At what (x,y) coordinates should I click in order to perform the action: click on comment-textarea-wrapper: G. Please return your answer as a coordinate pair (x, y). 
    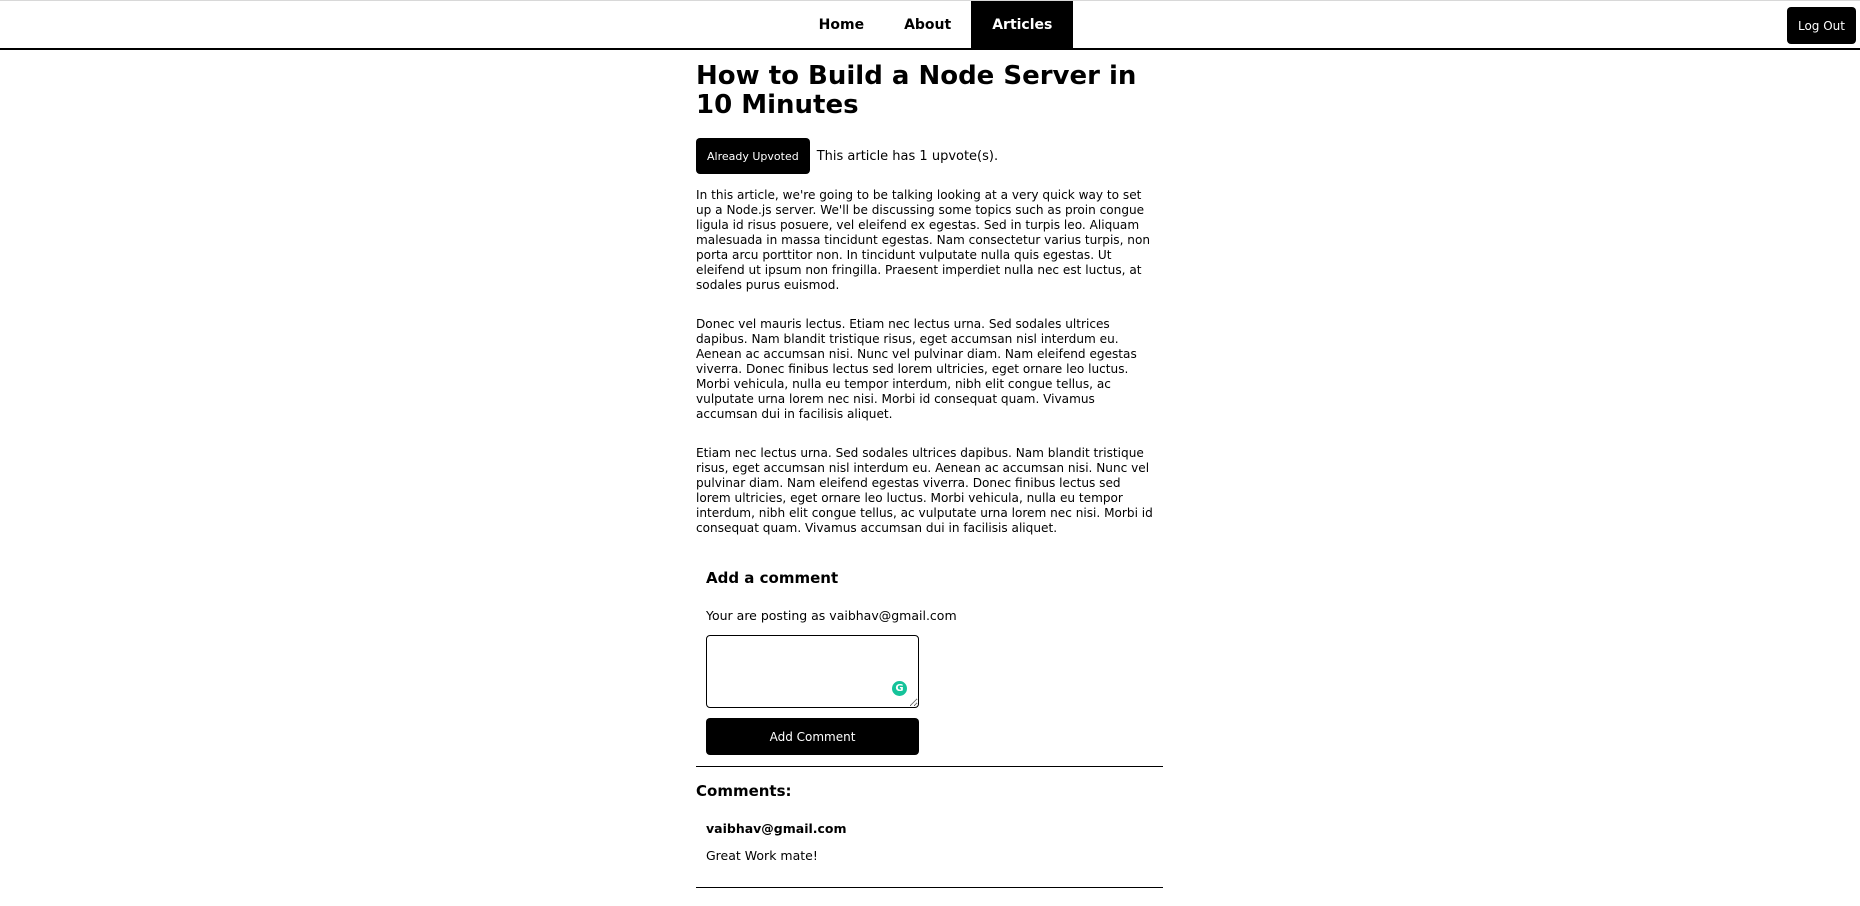
    Looking at the image, I should click on (812, 671).